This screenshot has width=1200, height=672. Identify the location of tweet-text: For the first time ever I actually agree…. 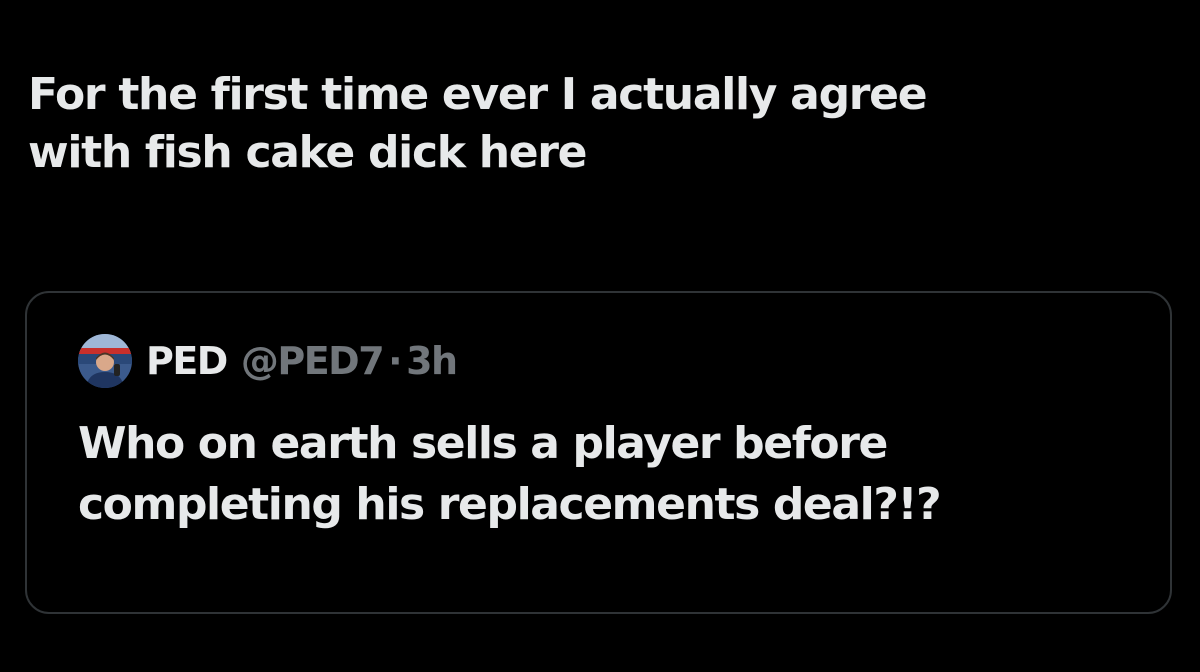
(478, 123).